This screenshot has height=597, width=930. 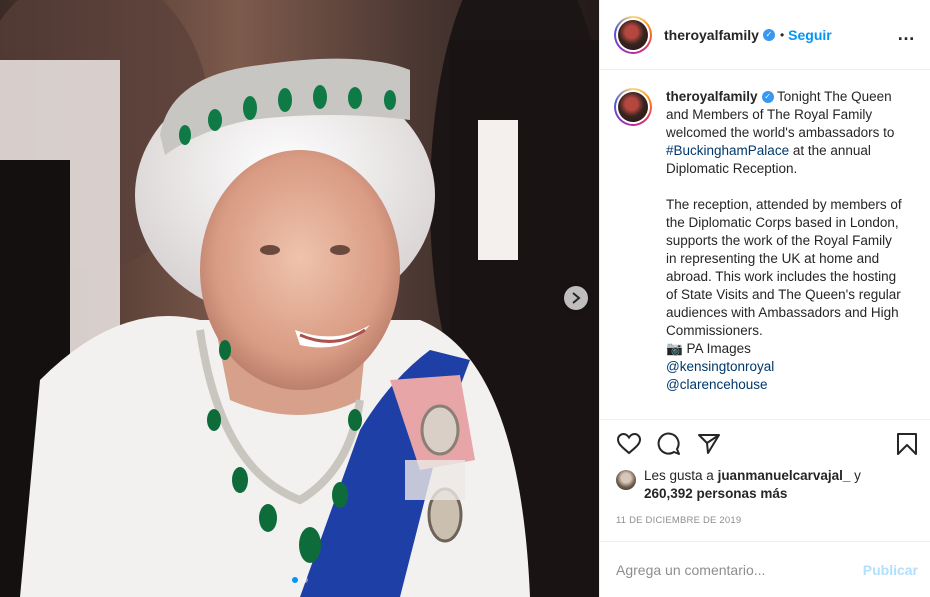 What do you see at coordinates (890, 570) in the screenshot?
I see `publish-button: Publicar` at bounding box center [890, 570].